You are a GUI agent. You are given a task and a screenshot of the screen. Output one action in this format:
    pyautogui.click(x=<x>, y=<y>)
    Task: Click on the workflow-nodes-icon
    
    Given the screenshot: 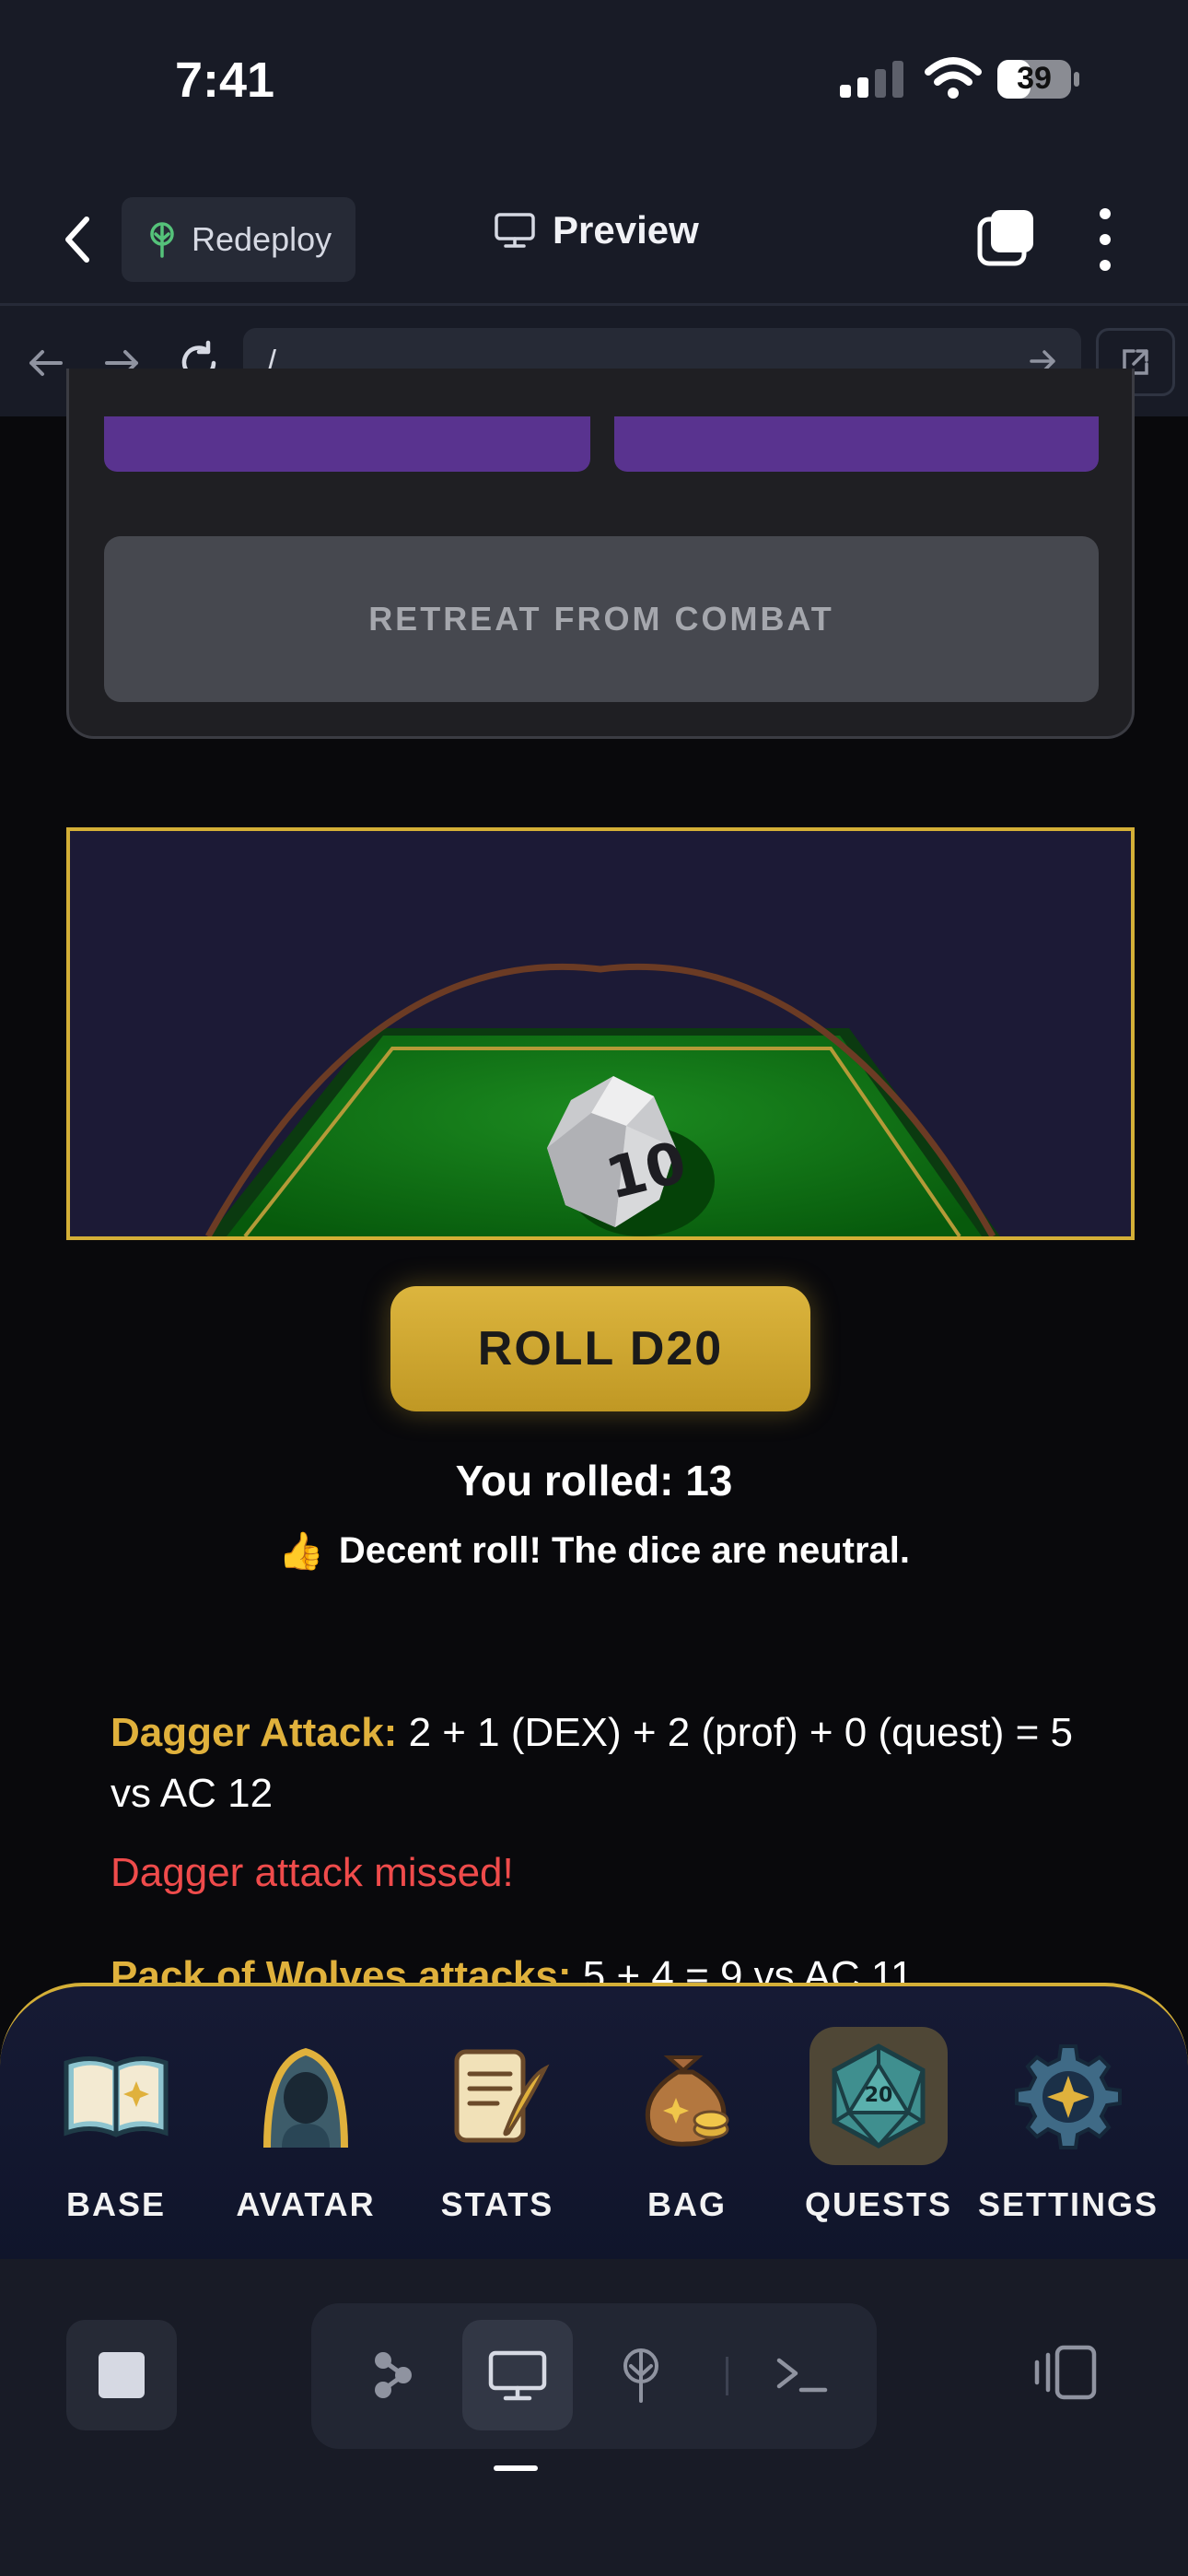 What is the action you would take?
    pyautogui.click(x=393, y=2375)
    